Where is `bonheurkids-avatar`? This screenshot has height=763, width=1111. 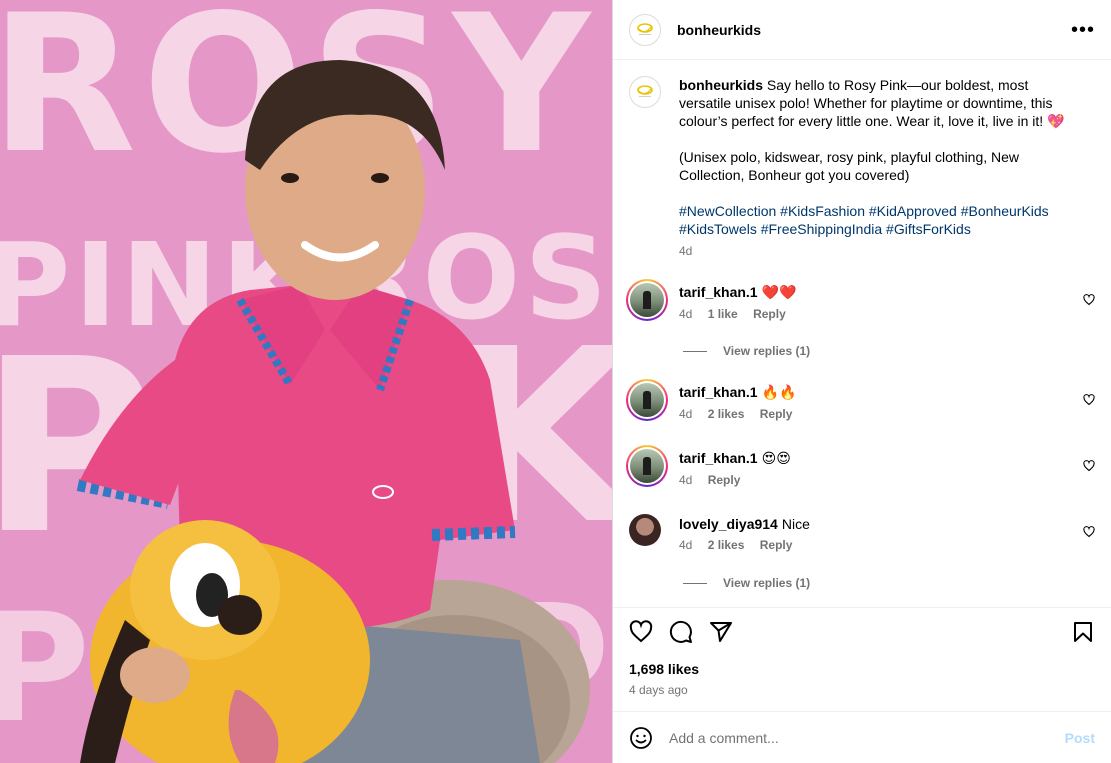 bonheurkids-avatar is located at coordinates (645, 29).